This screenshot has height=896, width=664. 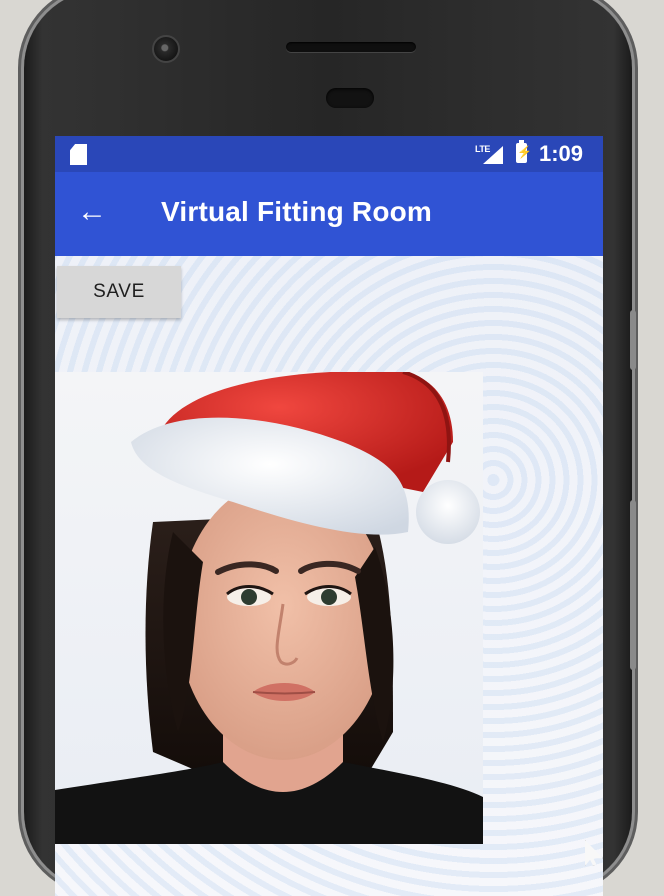 I want to click on app-bar: ← Virtual Fitting Room, so click(x=329, y=214).